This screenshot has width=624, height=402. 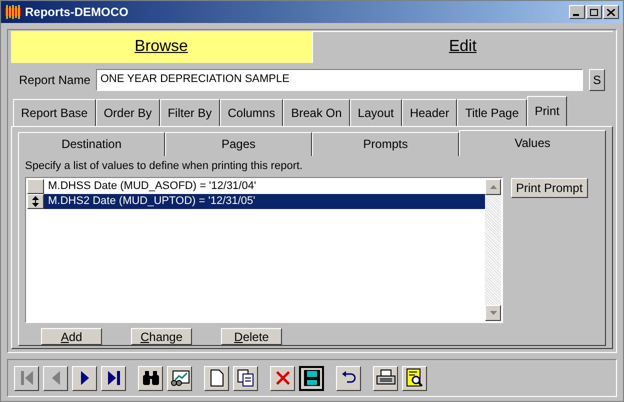 I want to click on instructions-text: Specify a list of values to define when printing this report., so click(x=164, y=166).